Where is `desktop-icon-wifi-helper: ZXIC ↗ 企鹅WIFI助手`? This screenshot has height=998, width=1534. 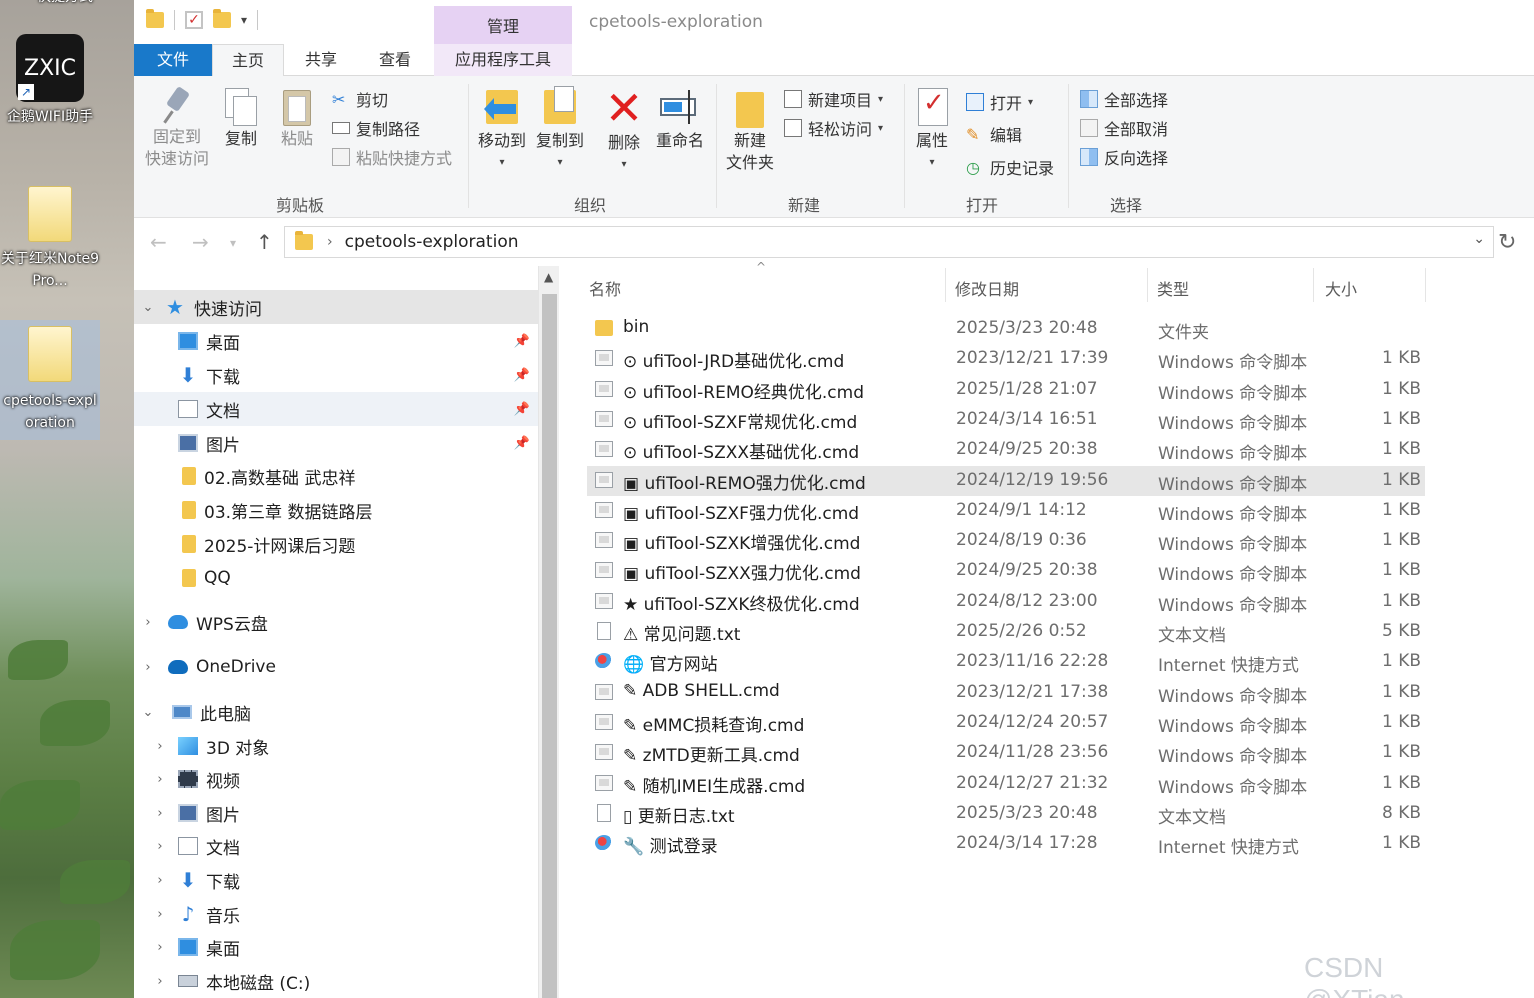 desktop-icon-wifi-helper: ZXIC ↗ 企鹅WIFI助手 is located at coordinates (50, 81).